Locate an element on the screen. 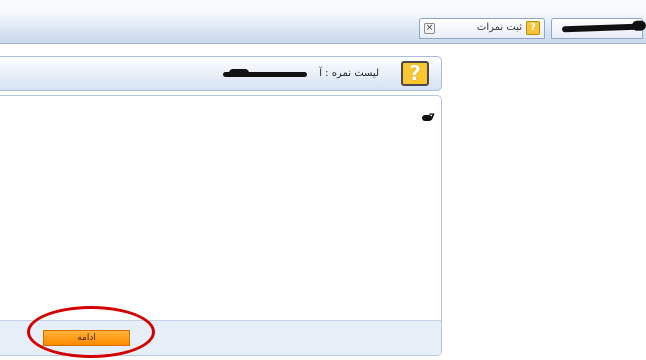  page-title: لیست نمره : آ is located at coordinates (349, 73).